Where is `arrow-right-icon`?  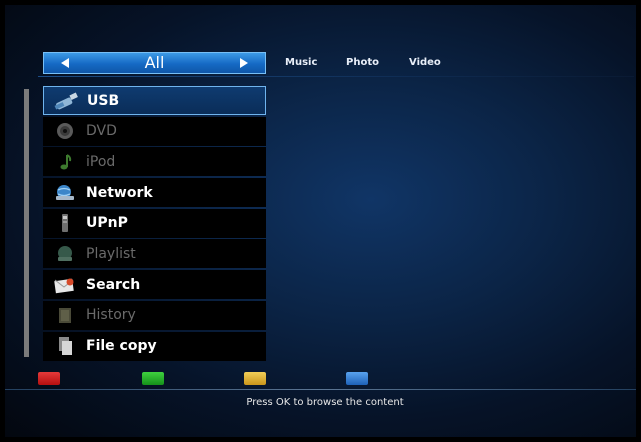
arrow-right-icon is located at coordinates (244, 63).